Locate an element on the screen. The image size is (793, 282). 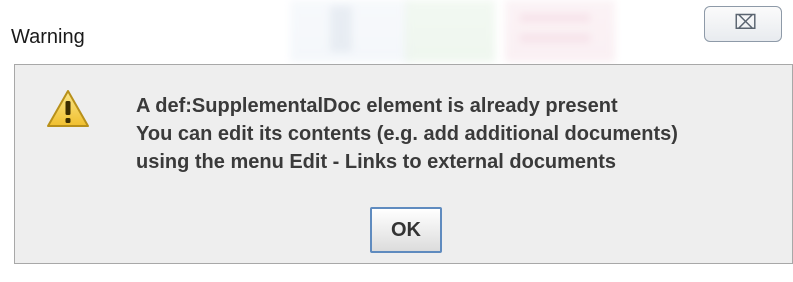
ok-button: OK is located at coordinates (406, 230).